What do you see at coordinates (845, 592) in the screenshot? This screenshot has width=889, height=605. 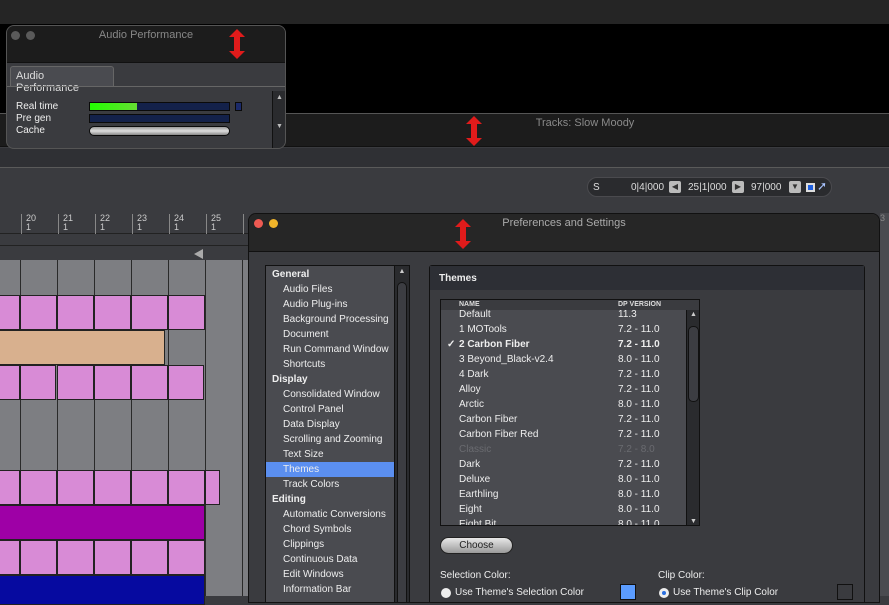 I see `clip-color-swatch` at bounding box center [845, 592].